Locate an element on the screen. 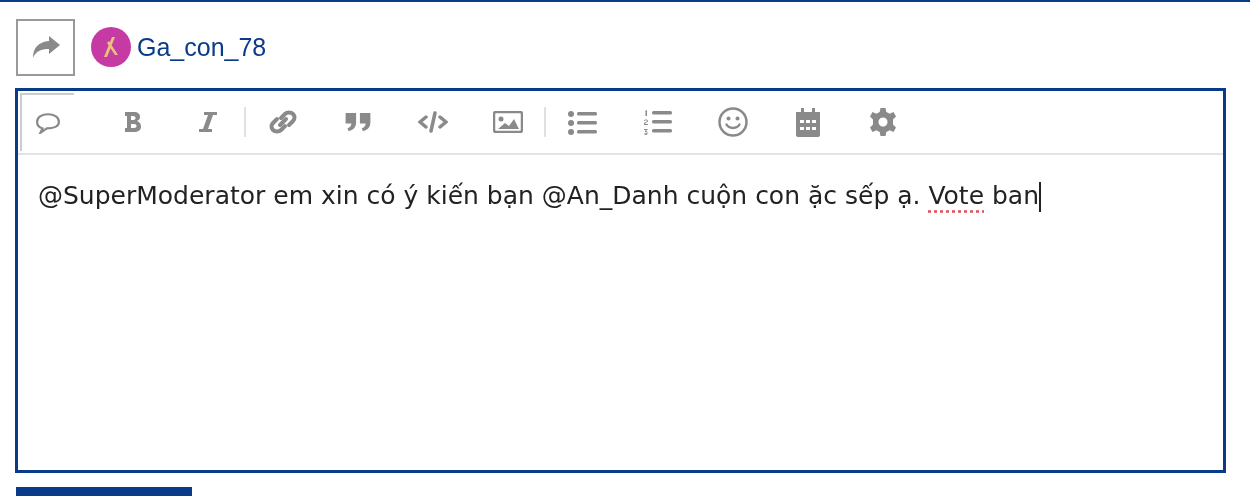 This screenshot has height=496, width=1250. share-arrow-icon is located at coordinates (45, 47).